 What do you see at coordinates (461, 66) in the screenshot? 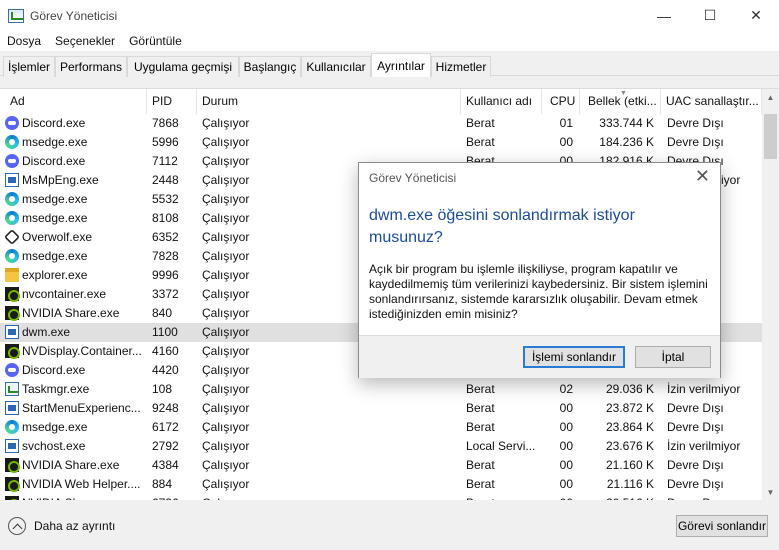
I see `tab-services: Hizmetler` at bounding box center [461, 66].